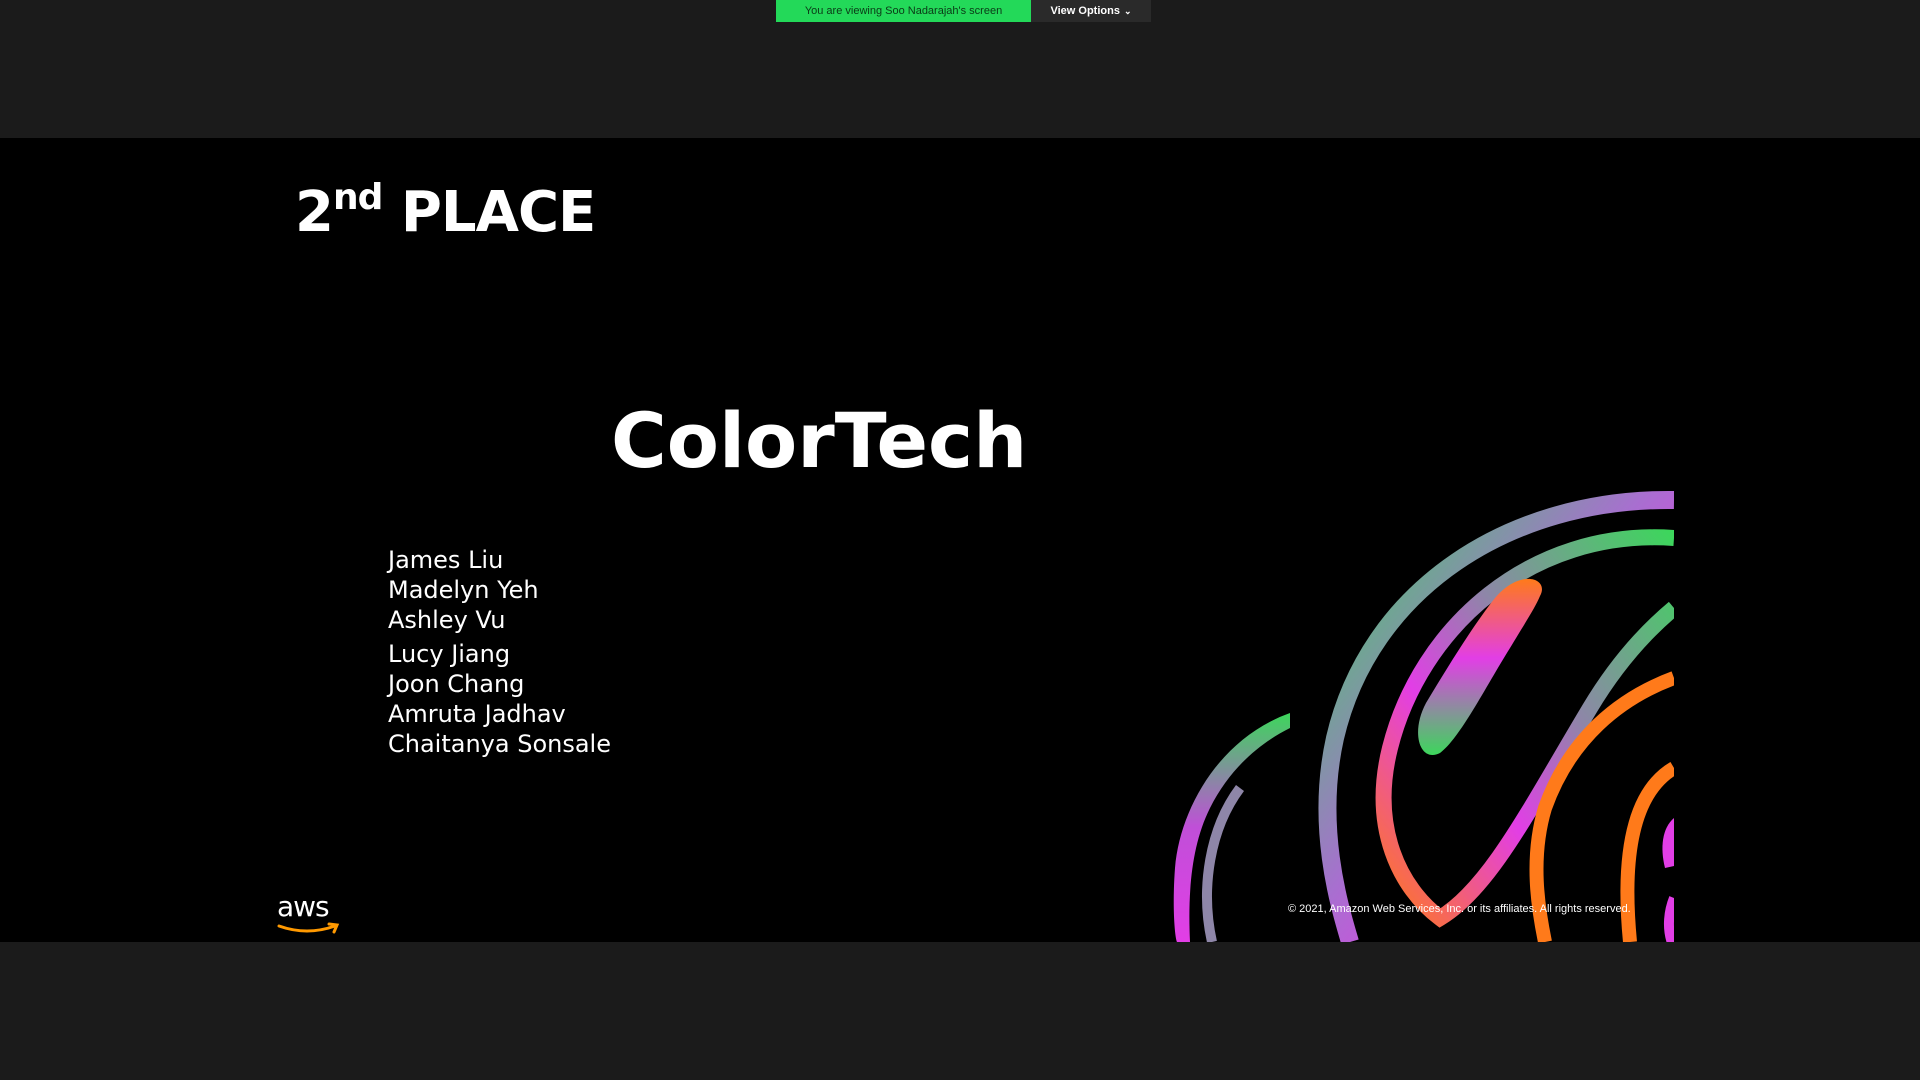  Describe the element at coordinates (357, 197) in the screenshot. I see `place-suffix: nd` at that location.